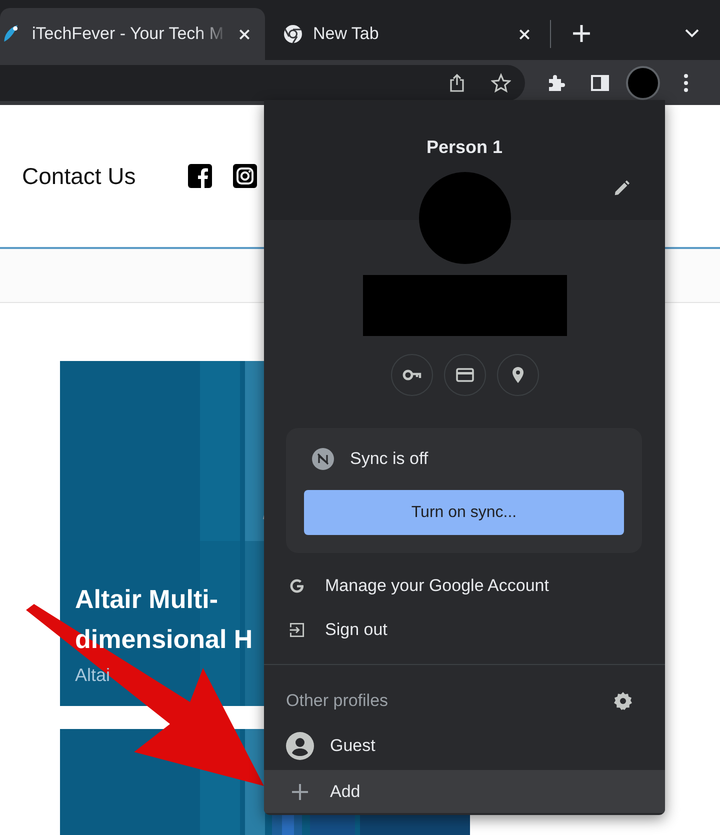 The width and height of the screenshot is (720, 835). I want to click on side-panel-icon, so click(600, 82).